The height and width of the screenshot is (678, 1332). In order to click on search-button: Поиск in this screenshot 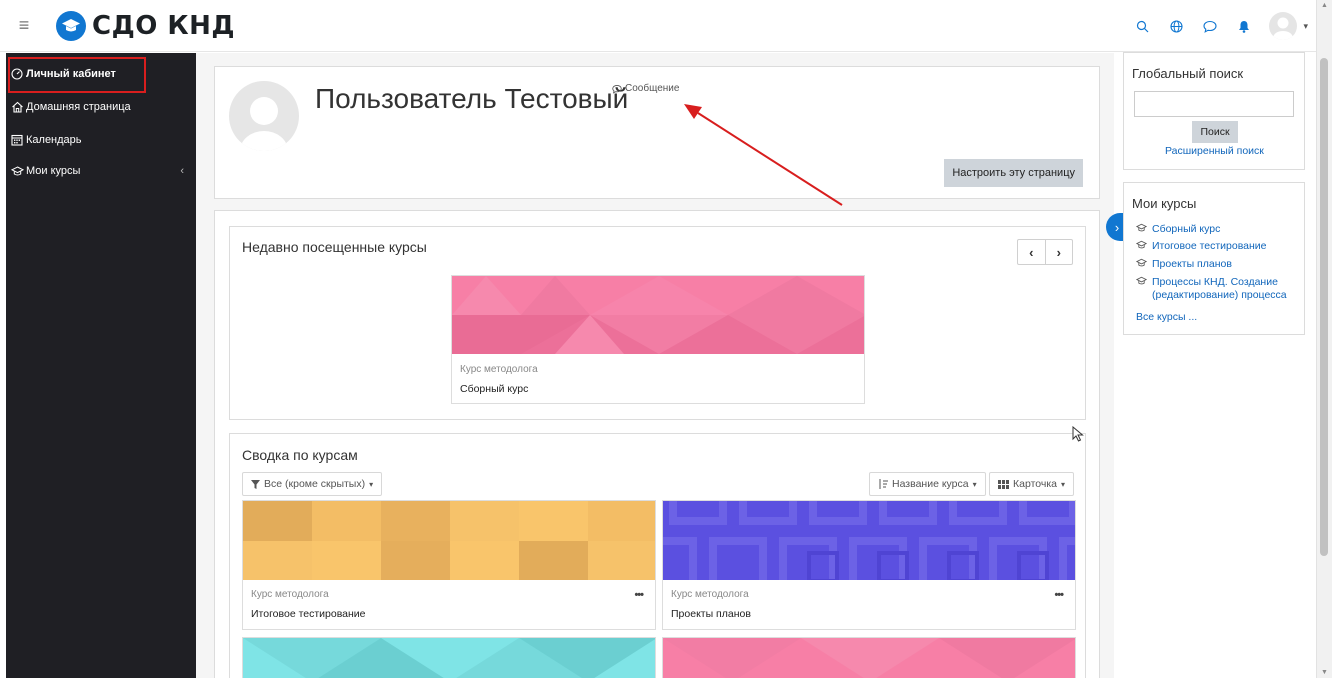, I will do `click(1215, 132)`.